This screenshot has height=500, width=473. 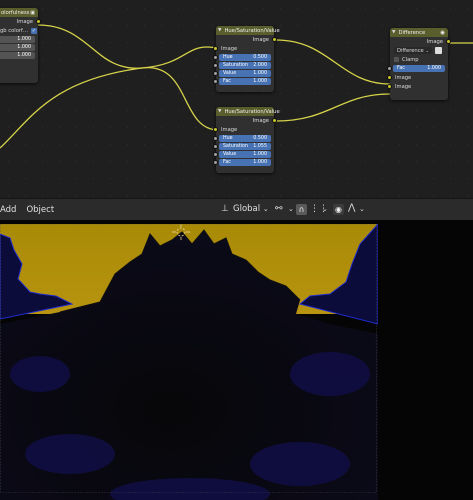 I want to click on hsv1-input-row: Image, so click(x=243, y=48).